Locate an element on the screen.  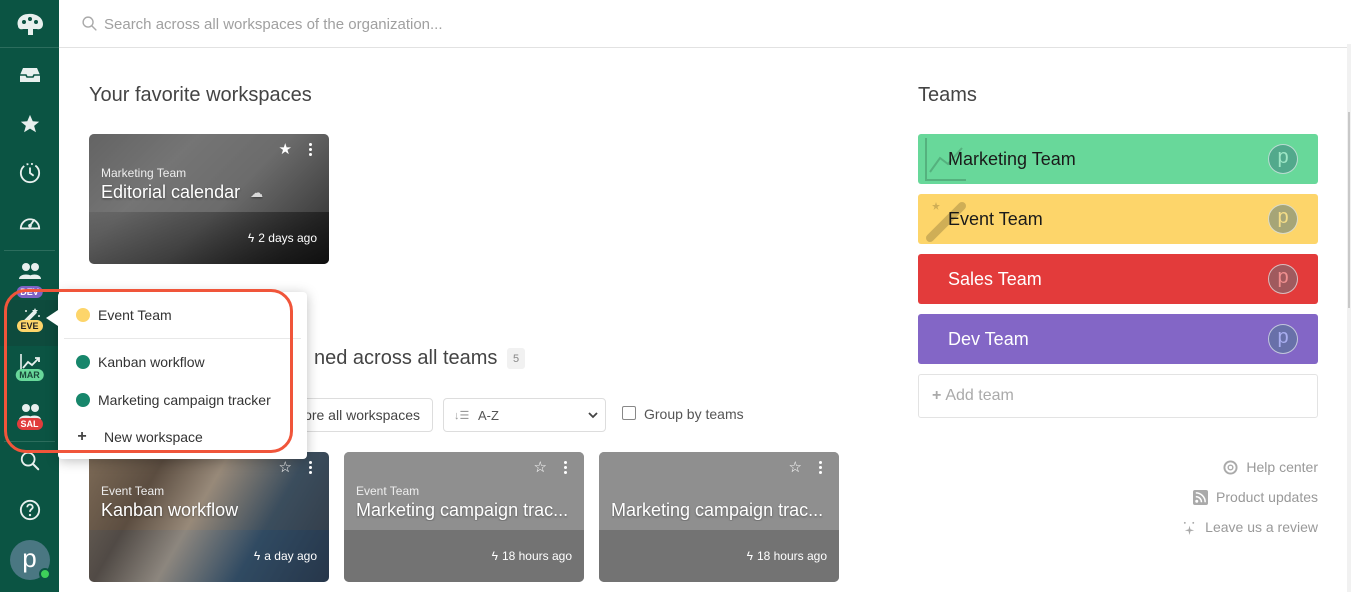
workspace-count-badge: 5 is located at coordinates (516, 358).